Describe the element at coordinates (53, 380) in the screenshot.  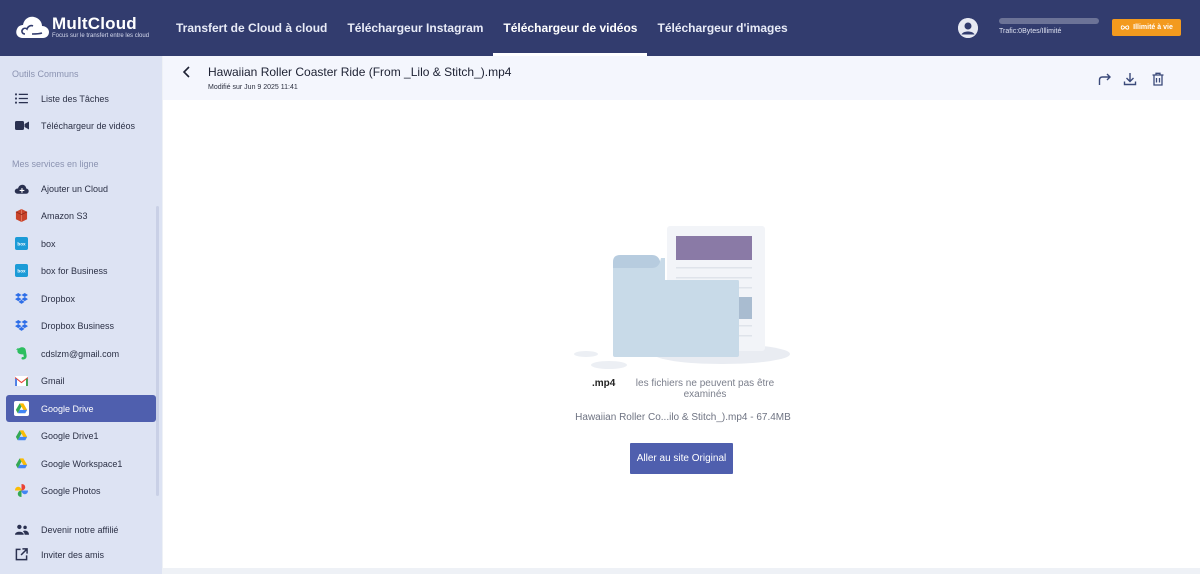
I see `sidebar-item-label: Gmail` at that location.